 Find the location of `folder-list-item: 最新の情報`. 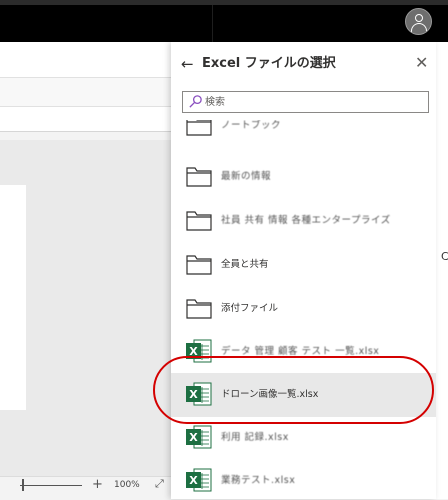

folder-list-item: 最新の情報 is located at coordinates (303, 177).